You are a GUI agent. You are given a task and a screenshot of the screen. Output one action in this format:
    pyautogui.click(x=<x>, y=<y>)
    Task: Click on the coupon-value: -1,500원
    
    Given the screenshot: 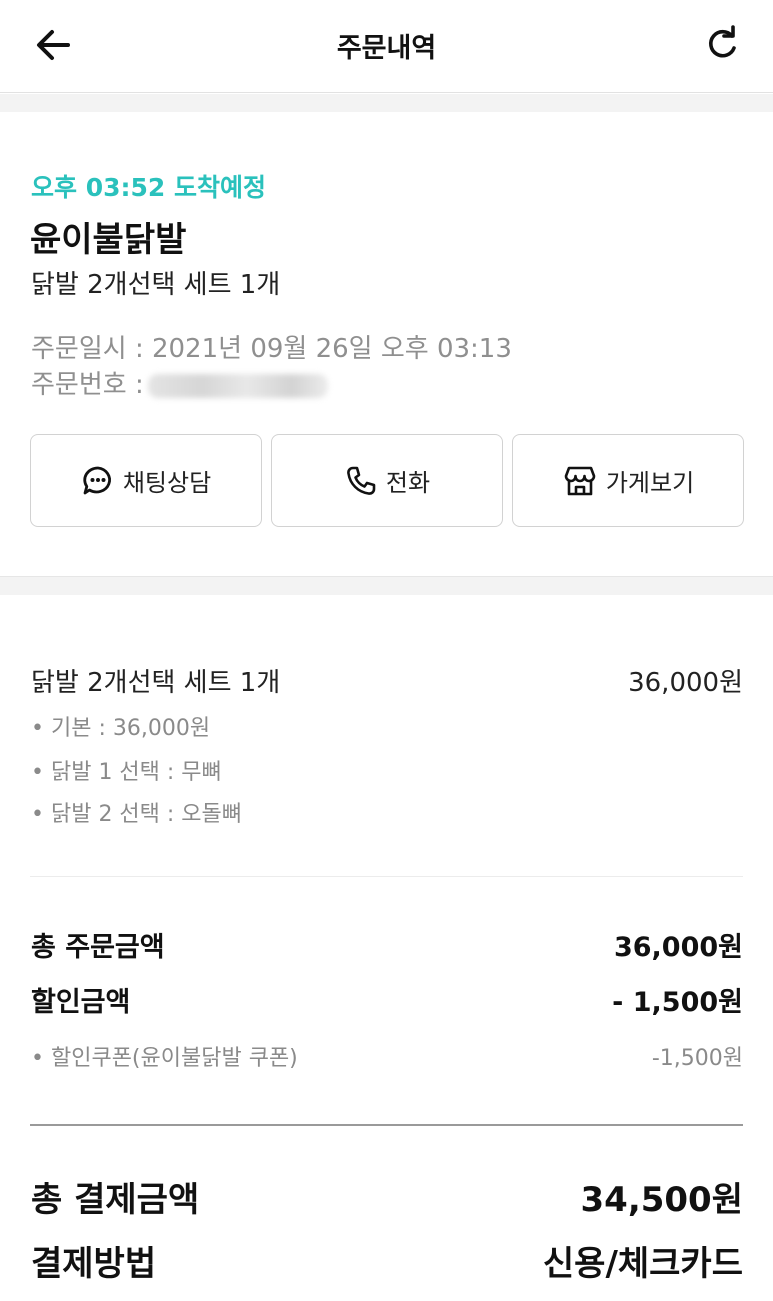 What is the action you would take?
    pyautogui.click(x=697, y=1058)
    